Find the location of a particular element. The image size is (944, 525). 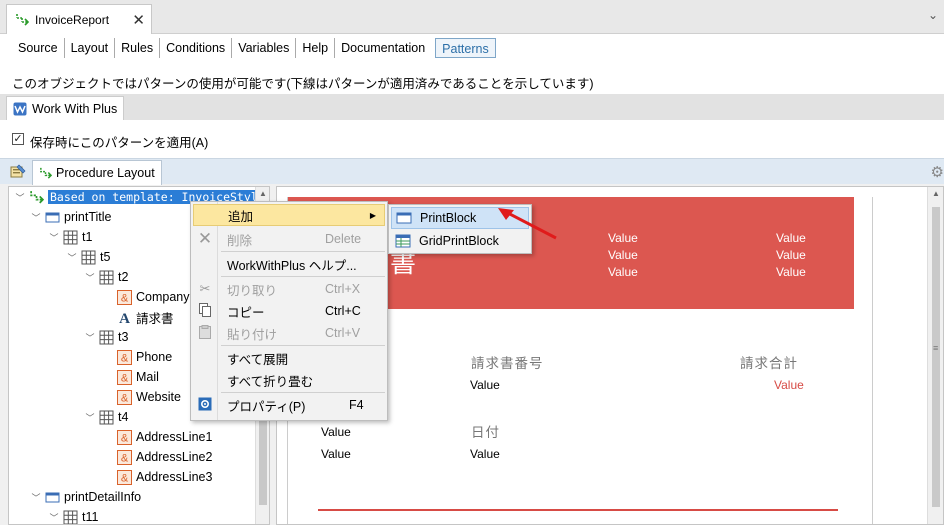

tree-node: ﹀ t3 is located at coordinates (106, 337).